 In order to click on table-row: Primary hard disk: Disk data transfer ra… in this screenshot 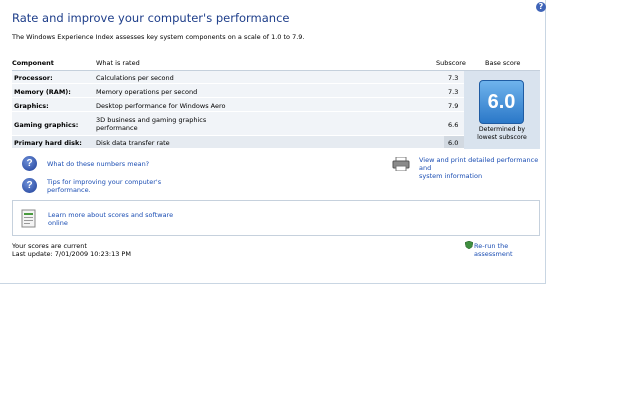, I will do `click(238, 142)`.